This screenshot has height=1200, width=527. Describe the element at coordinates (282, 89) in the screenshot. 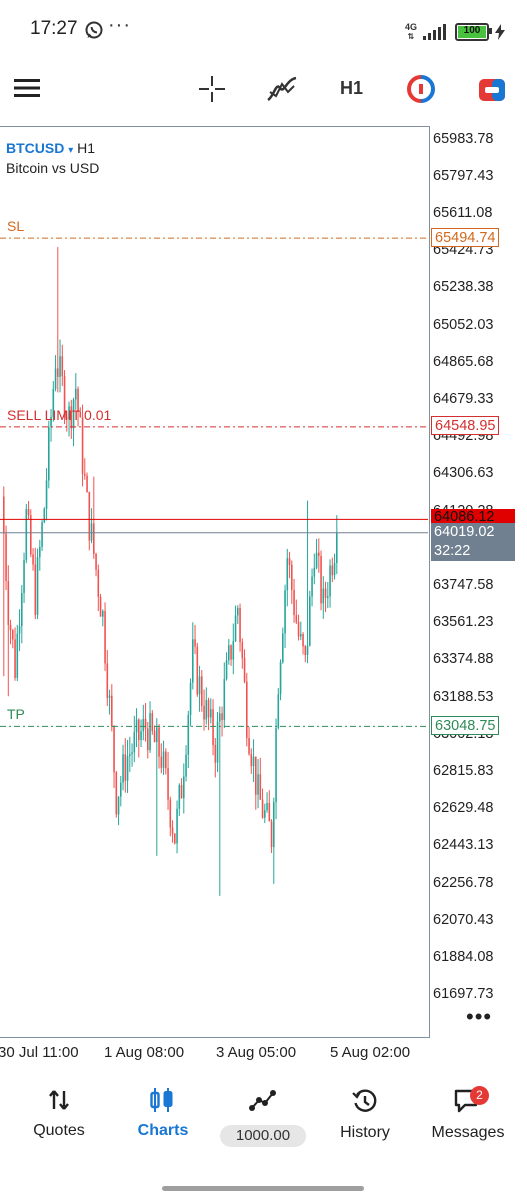

I see `indicators-icon` at that location.